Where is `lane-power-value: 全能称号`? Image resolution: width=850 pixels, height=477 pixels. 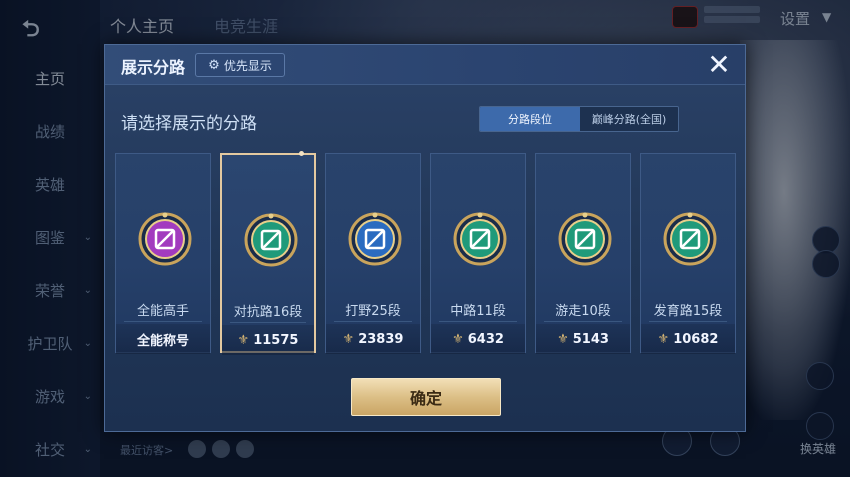 lane-power-value: 全能称号 is located at coordinates (162, 341).